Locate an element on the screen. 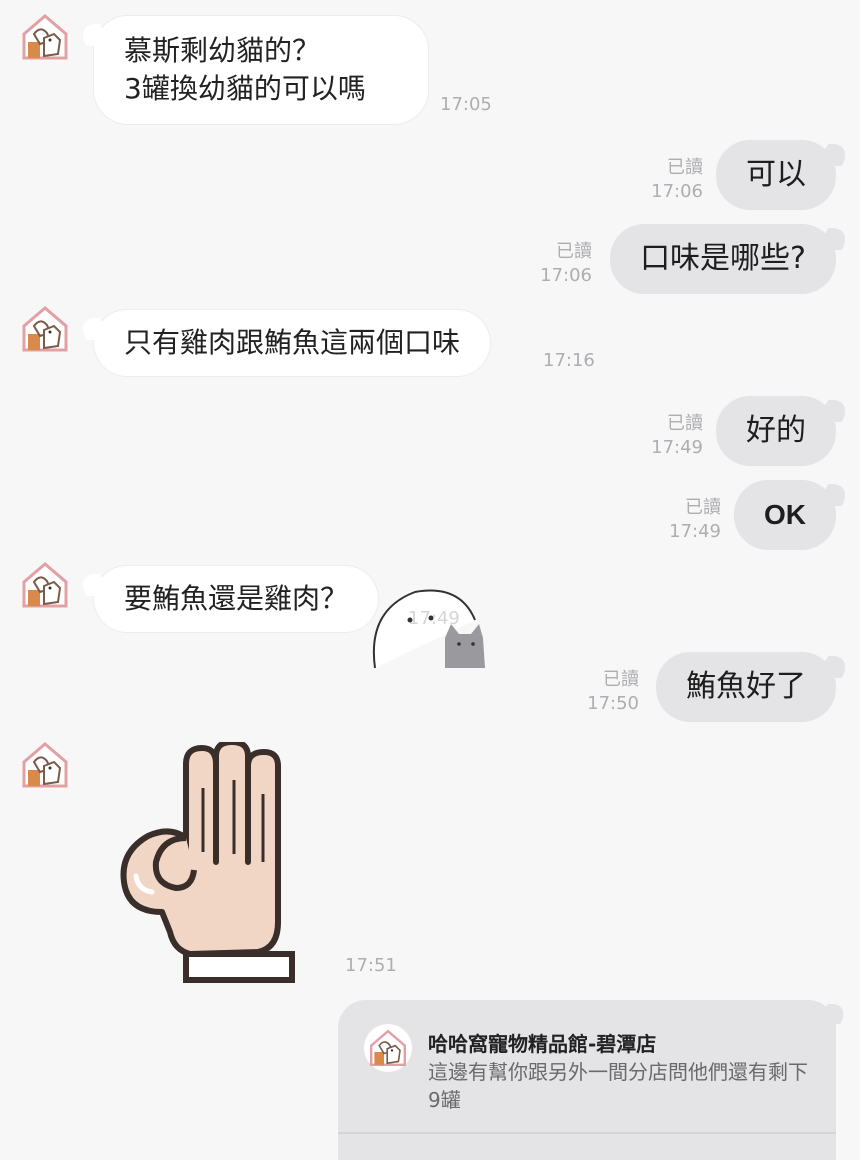  shared-contact-name: 哈哈窩寵物精品館-碧潭店 is located at coordinates (542, 1044).